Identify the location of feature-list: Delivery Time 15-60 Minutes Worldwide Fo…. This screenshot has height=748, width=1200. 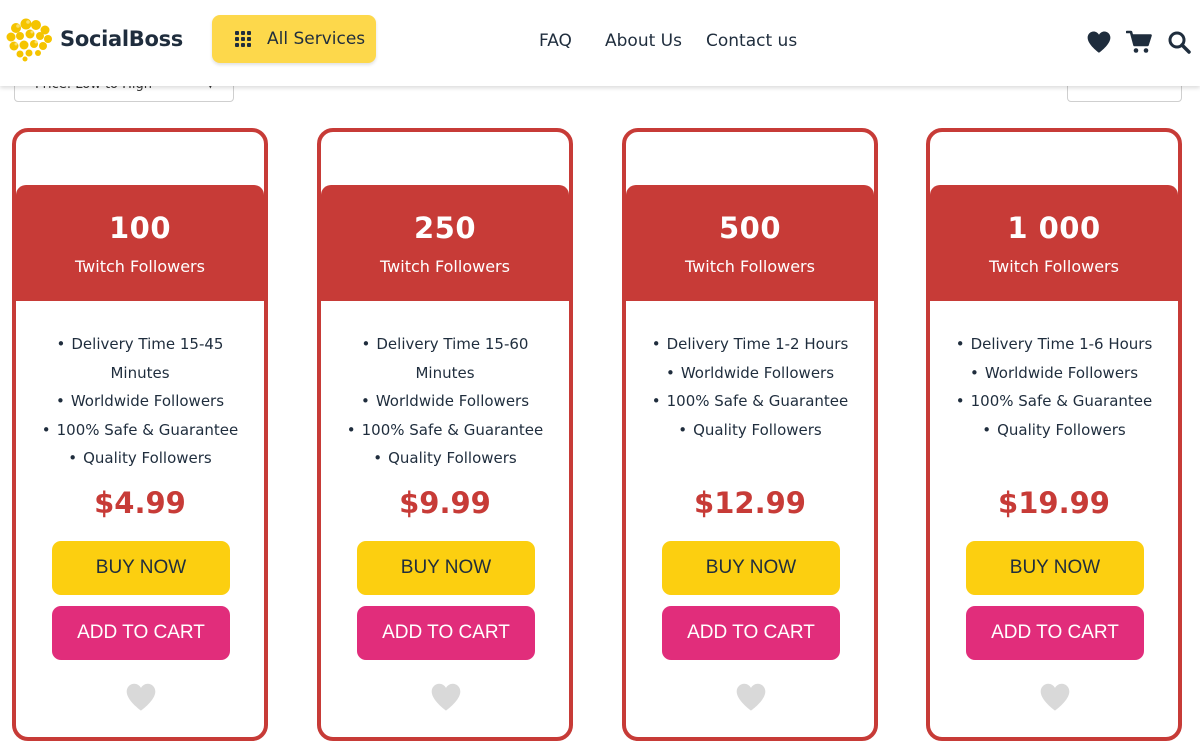
(445, 401).